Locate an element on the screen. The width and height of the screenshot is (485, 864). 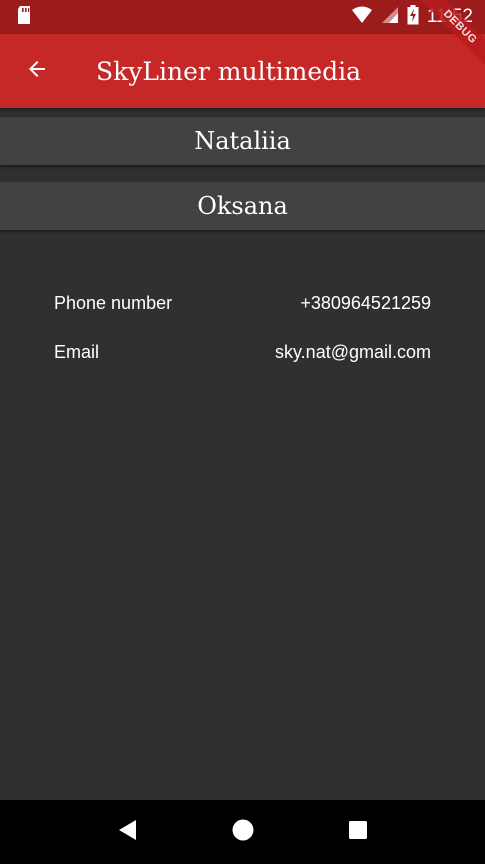
phone-value: +380964521259 is located at coordinates (365, 302).